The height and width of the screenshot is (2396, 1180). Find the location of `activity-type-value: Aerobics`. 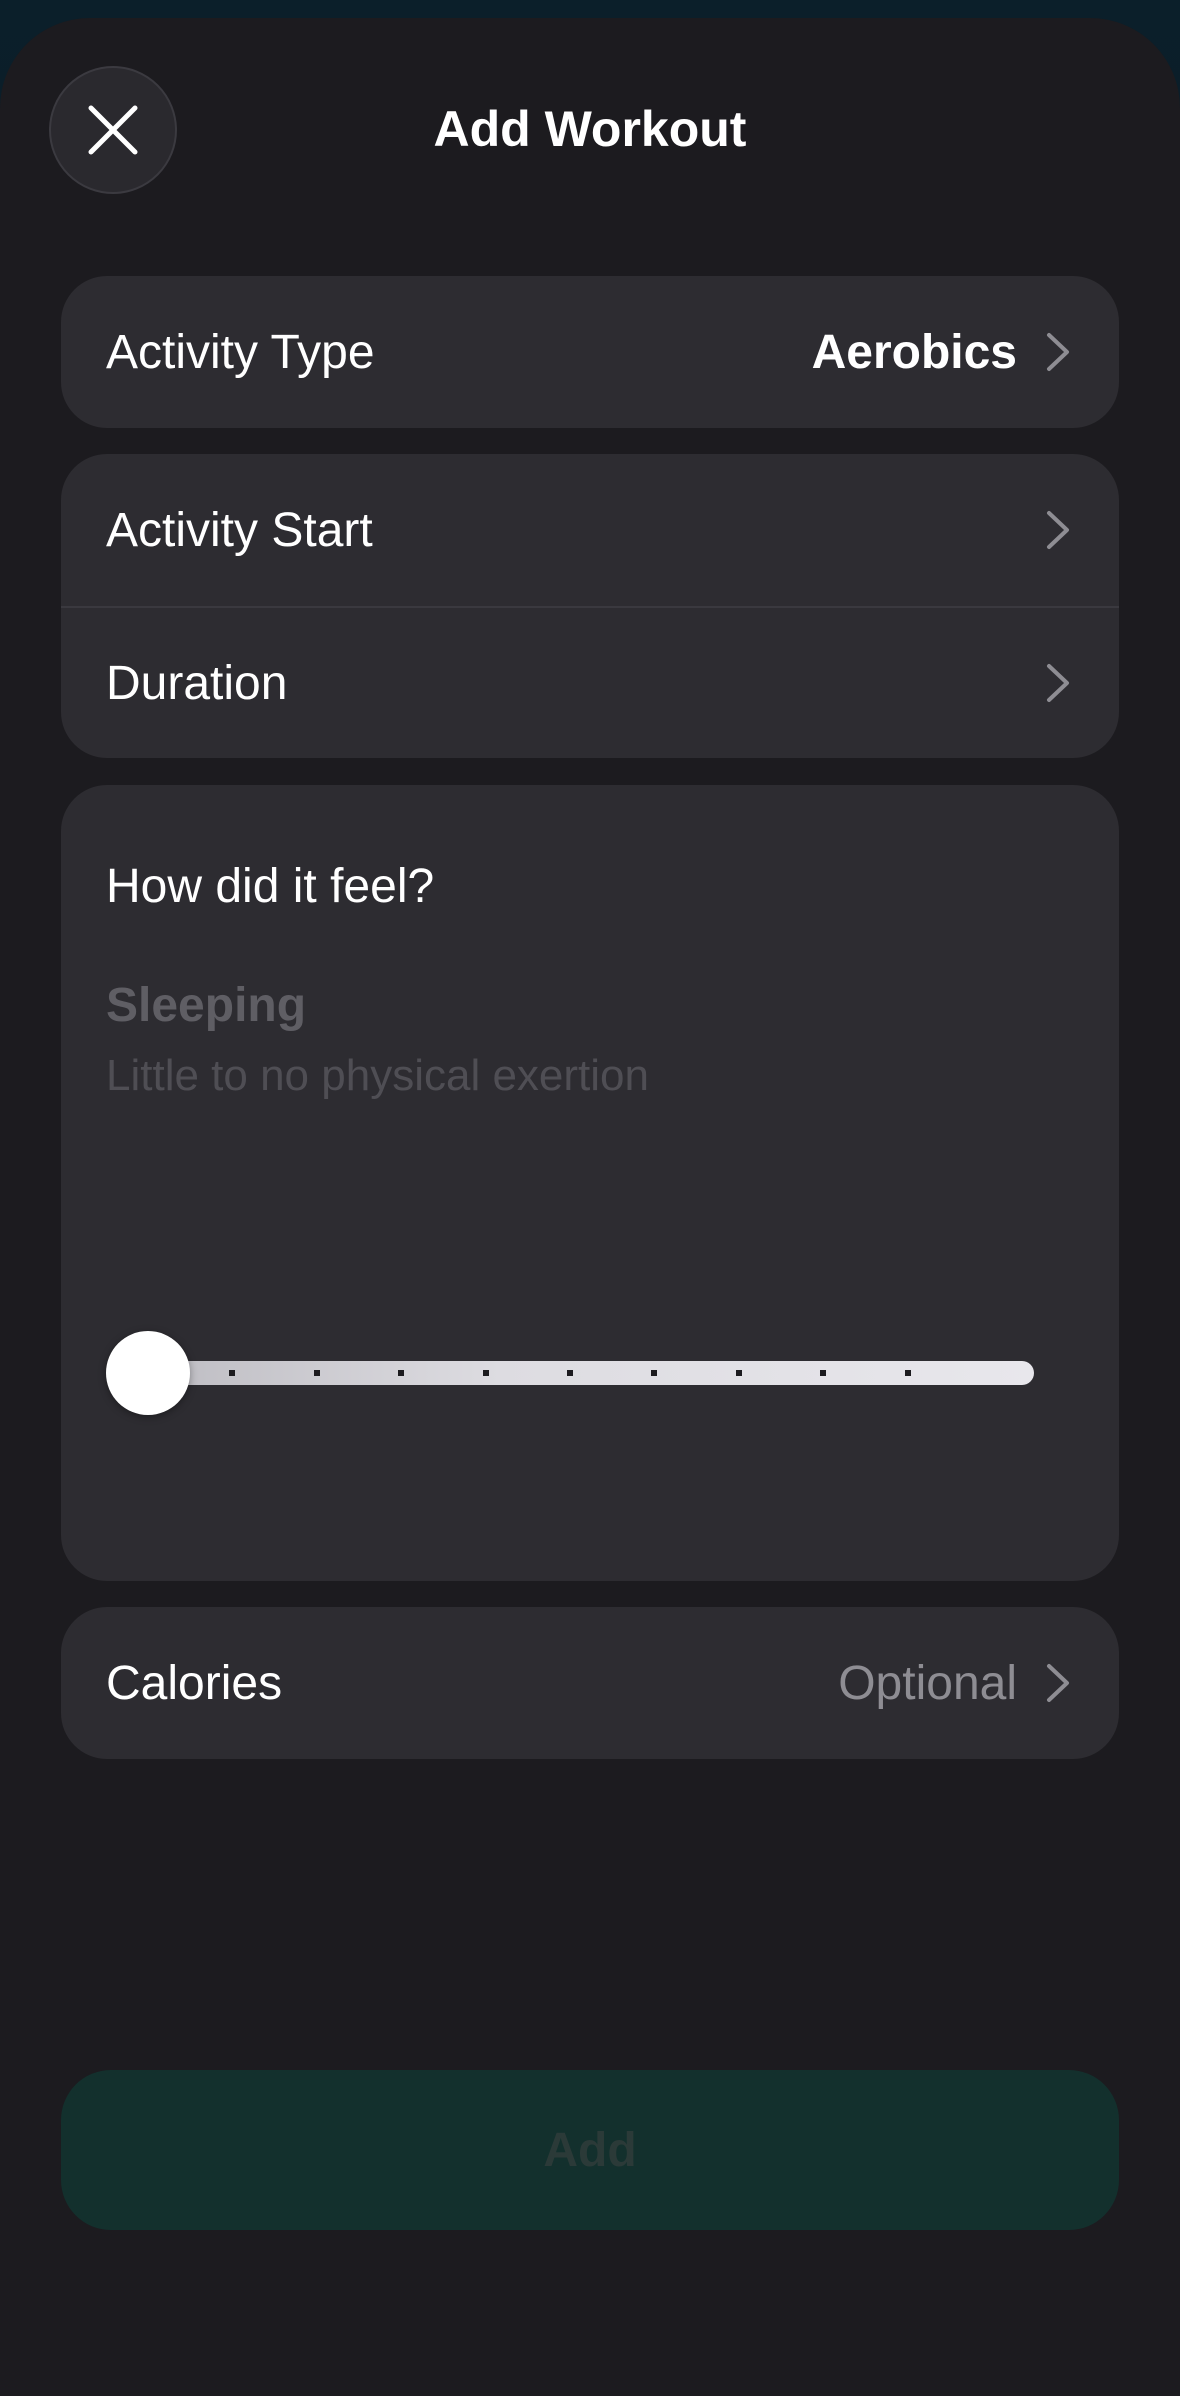

activity-type-value: Aerobics is located at coordinates (914, 352).